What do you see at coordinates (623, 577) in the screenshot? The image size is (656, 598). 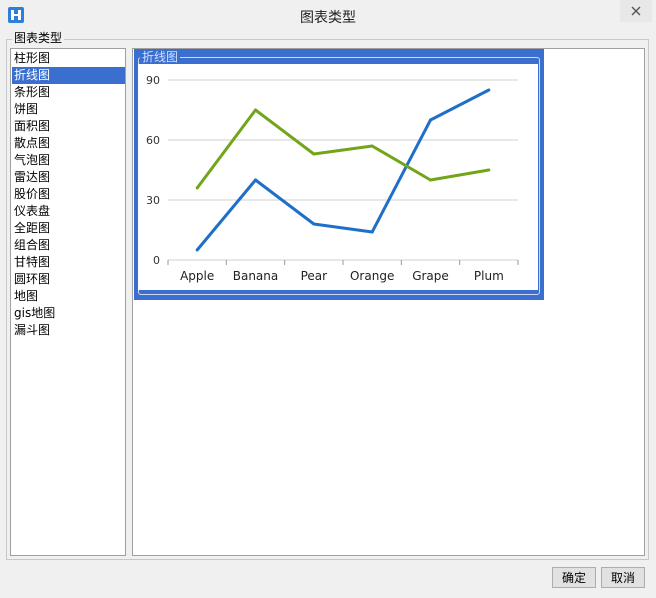 I see `cancel-button: 取消` at bounding box center [623, 577].